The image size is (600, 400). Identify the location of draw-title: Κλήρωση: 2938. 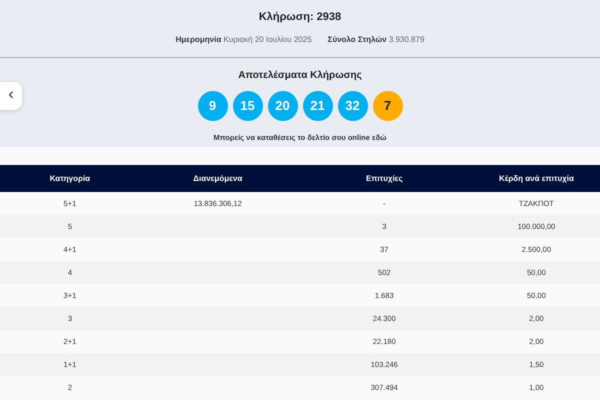
(300, 17).